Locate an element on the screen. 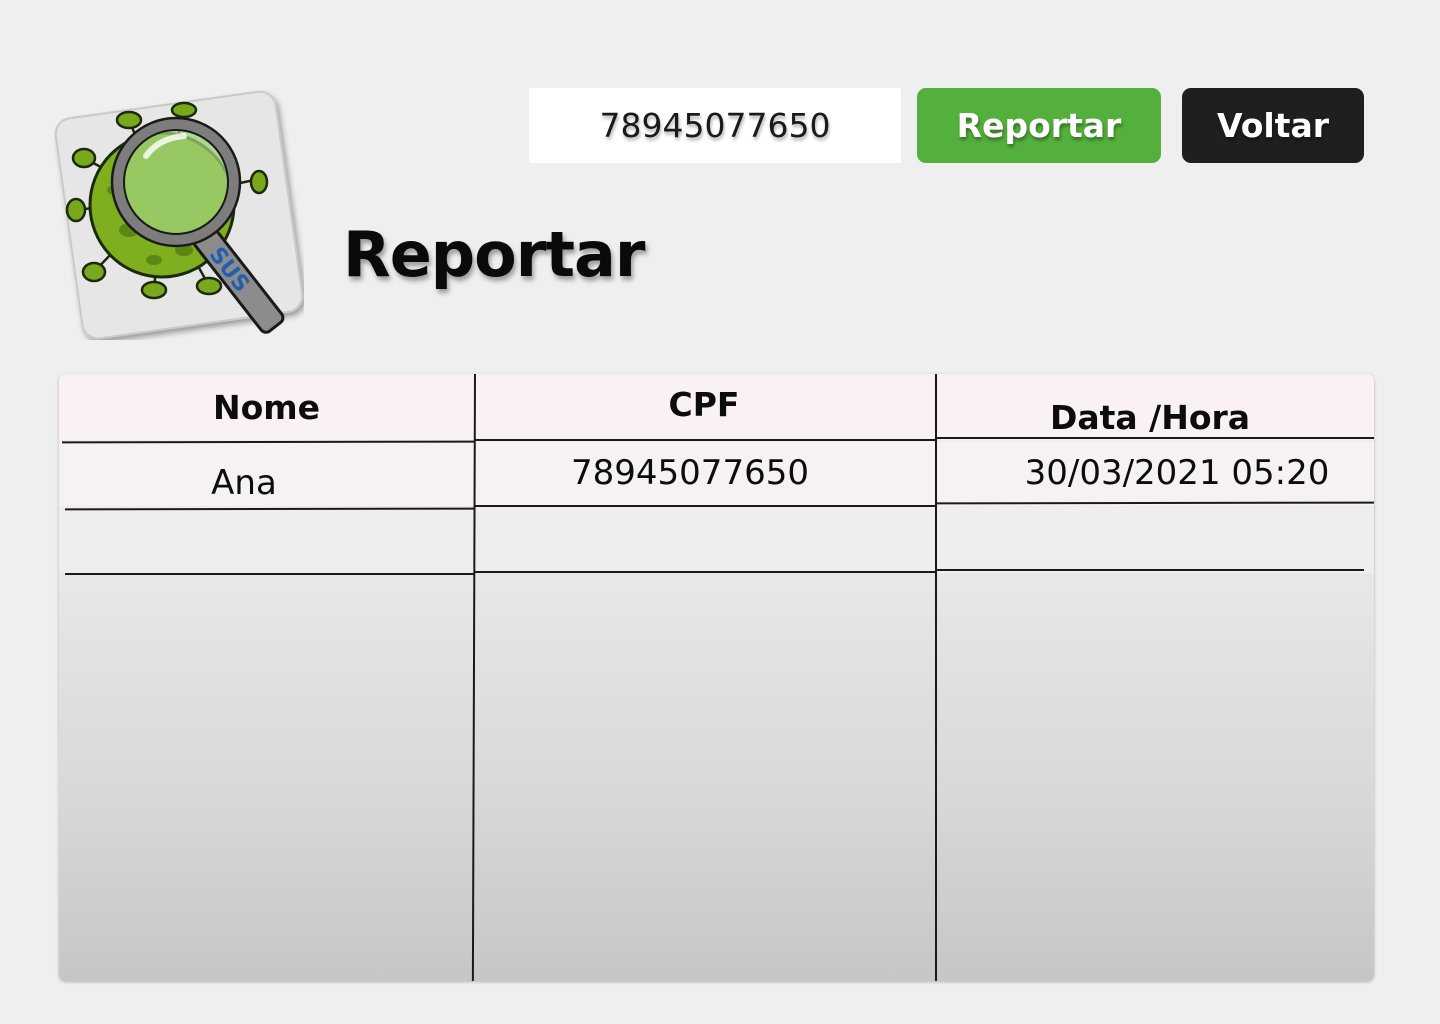 The image size is (1440, 1024). cell-data-hora: 30/03/2021 05:20 is located at coordinates (1177, 473).